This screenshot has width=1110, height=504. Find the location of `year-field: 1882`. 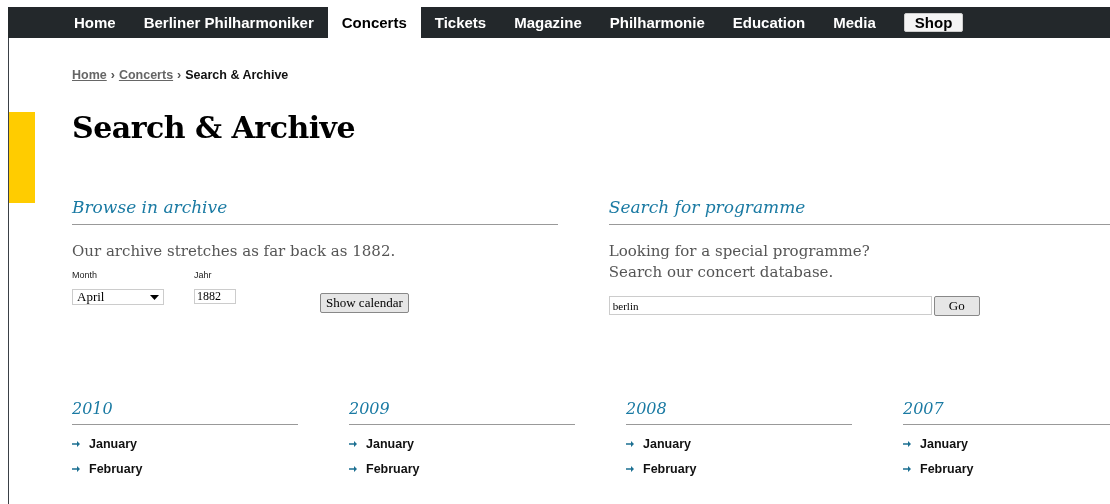

year-field: 1882 is located at coordinates (215, 296).